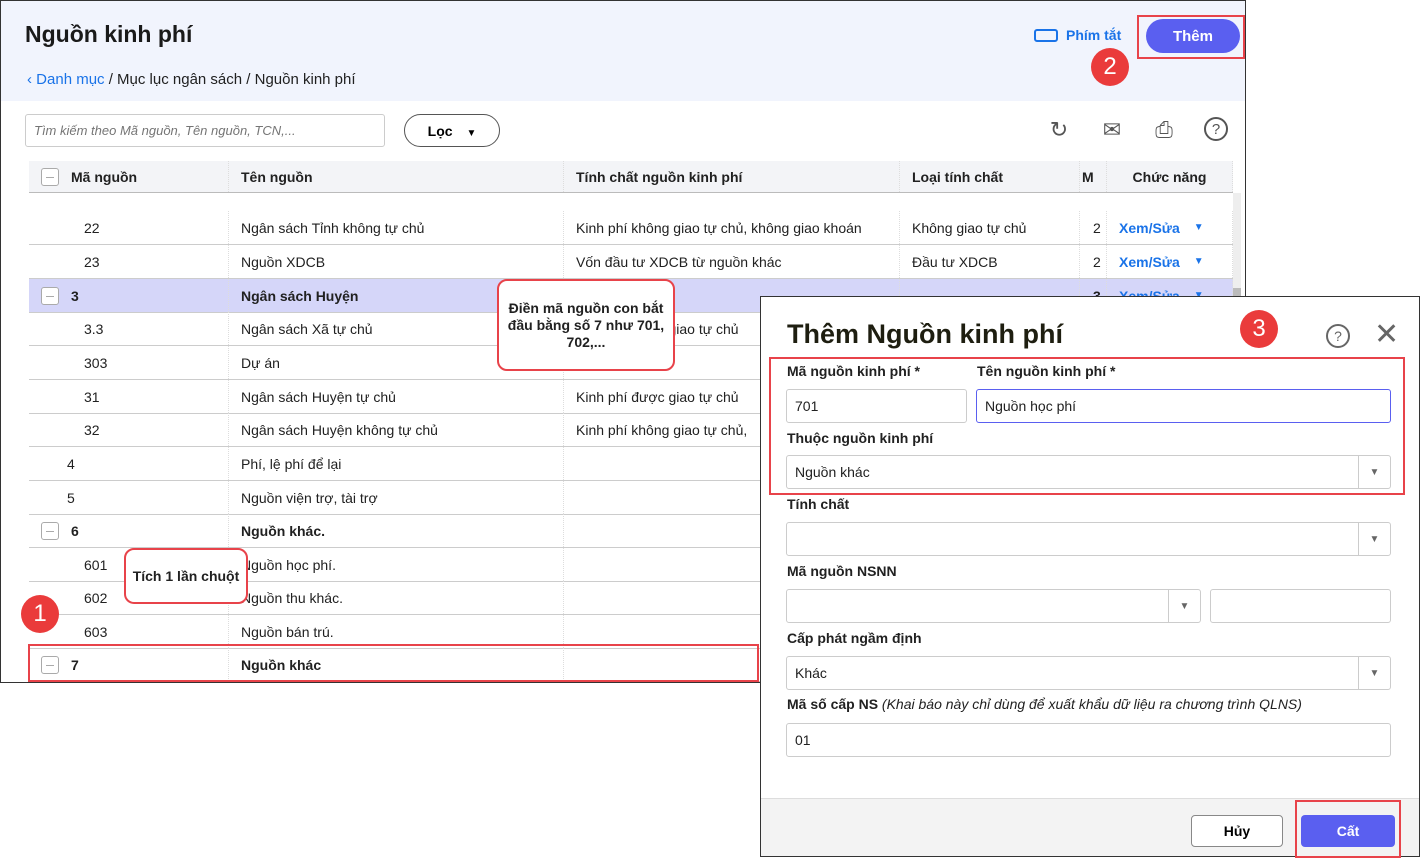  I want to click on cell-name: Ngân sách Tỉnh không tự chủ, so click(396, 227).